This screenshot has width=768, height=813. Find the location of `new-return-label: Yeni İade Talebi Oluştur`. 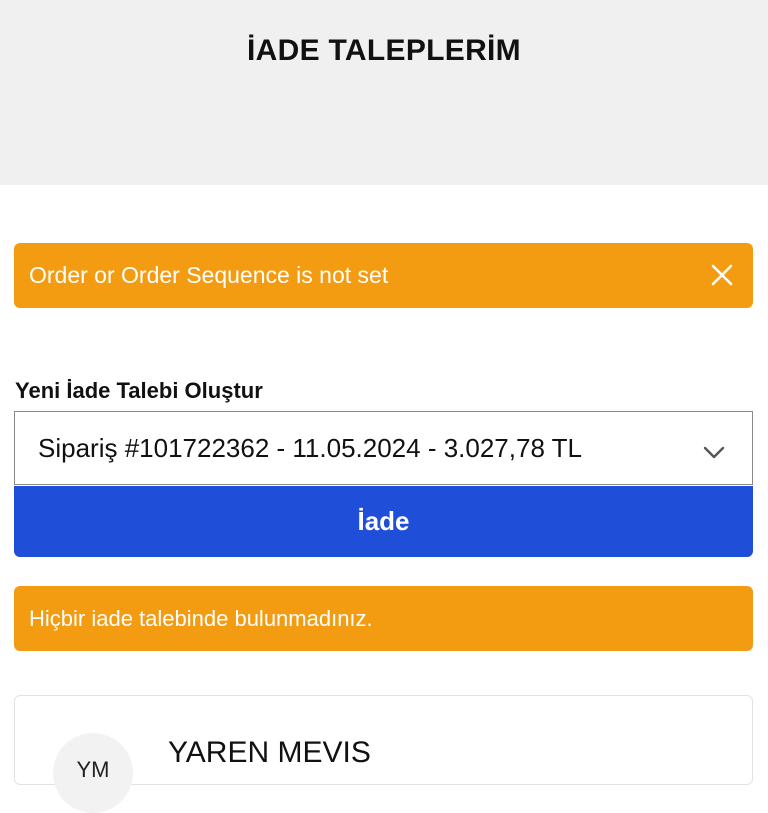

new-return-label: Yeni İade Talebi Oluştur is located at coordinates (139, 390).